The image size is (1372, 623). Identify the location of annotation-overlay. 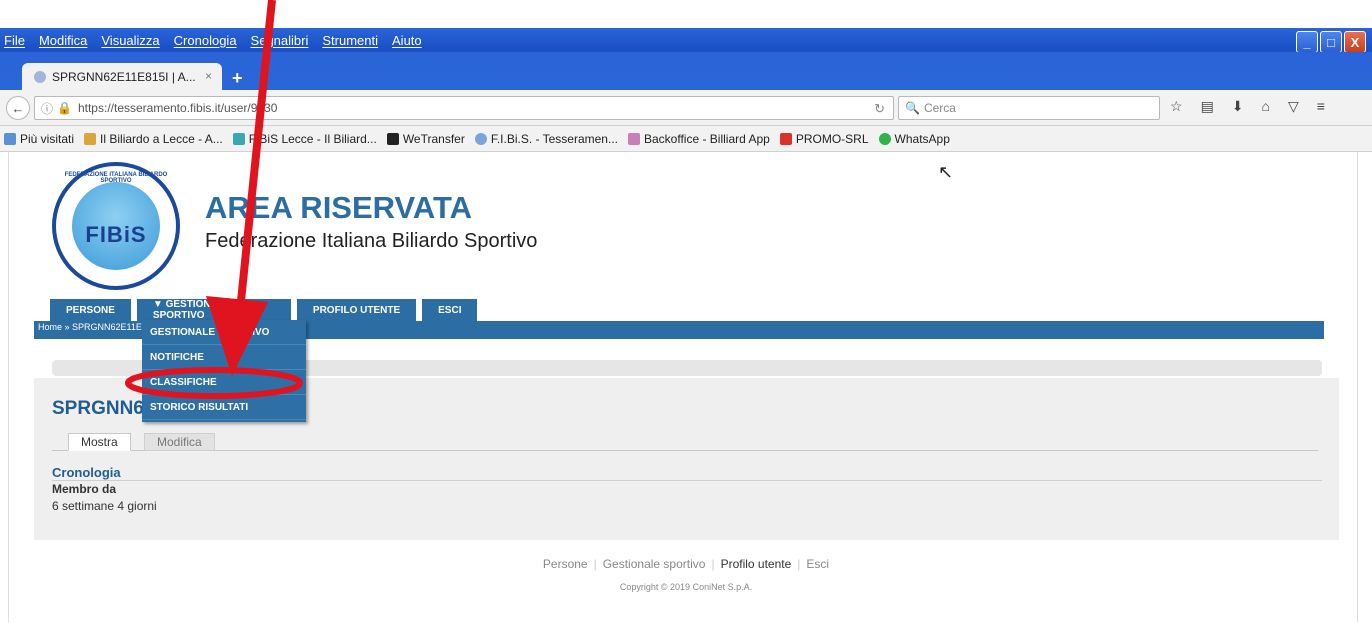
(214, 199).